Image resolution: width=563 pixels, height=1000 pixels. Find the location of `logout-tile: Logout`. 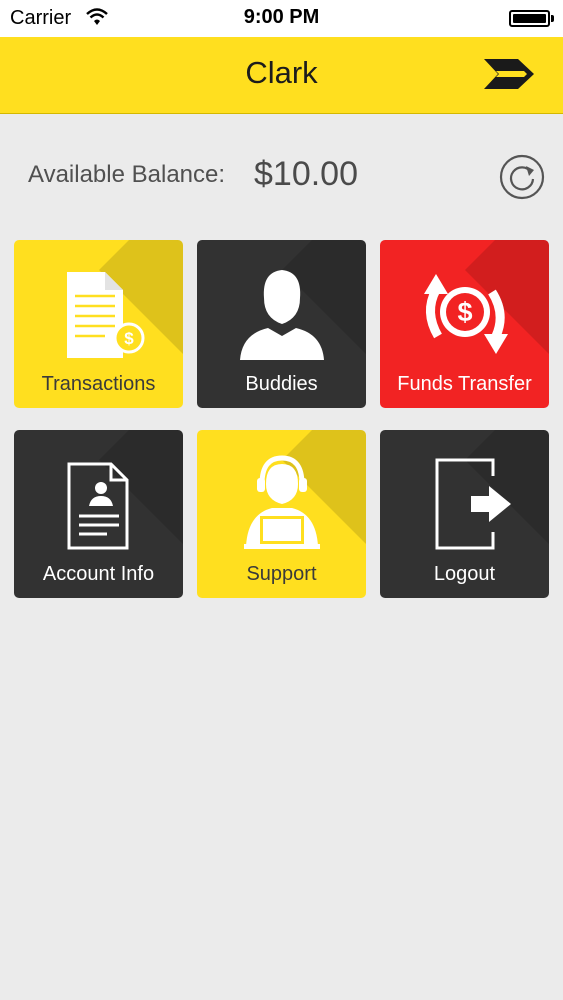

logout-tile: Logout is located at coordinates (464, 514).